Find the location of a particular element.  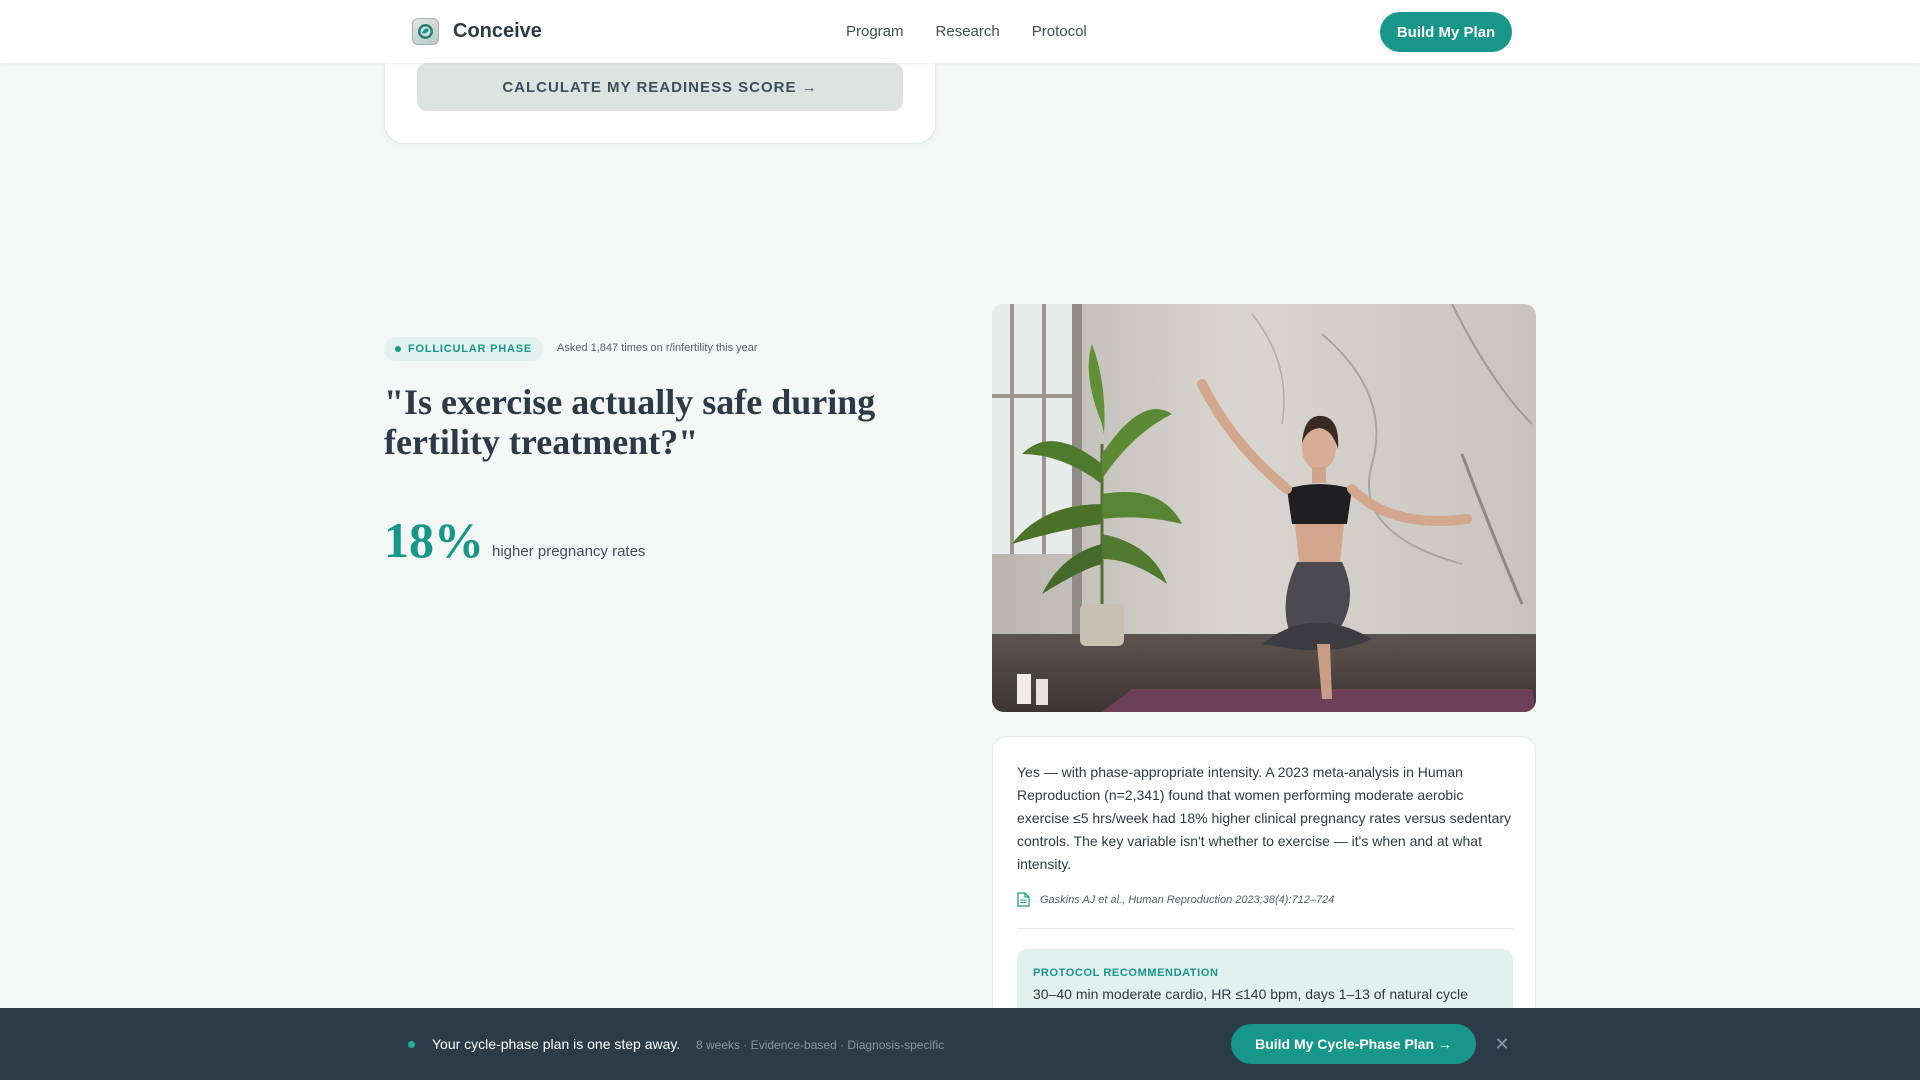

cta-bar-message: Your cycle-phase plan is one step away. is located at coordinates (556, 1044).